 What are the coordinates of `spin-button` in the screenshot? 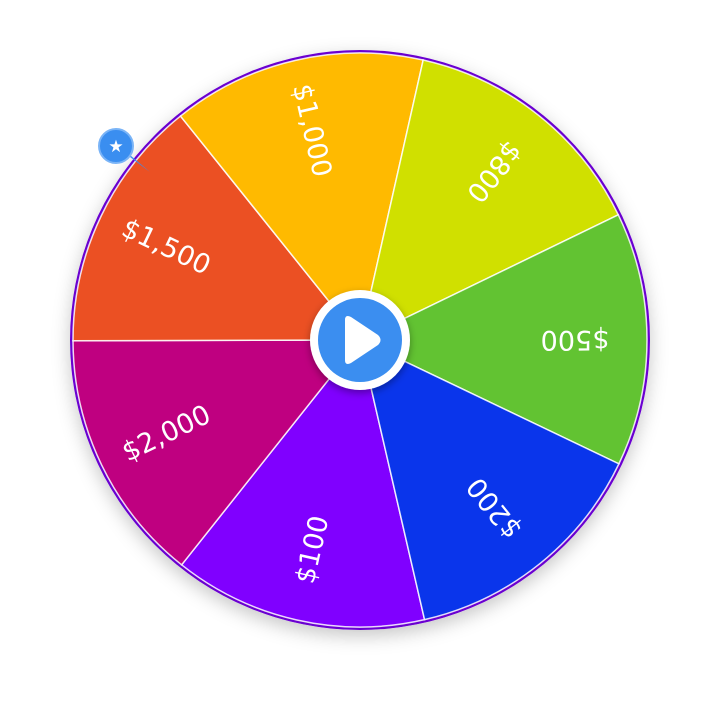 It's located at (360, 340).